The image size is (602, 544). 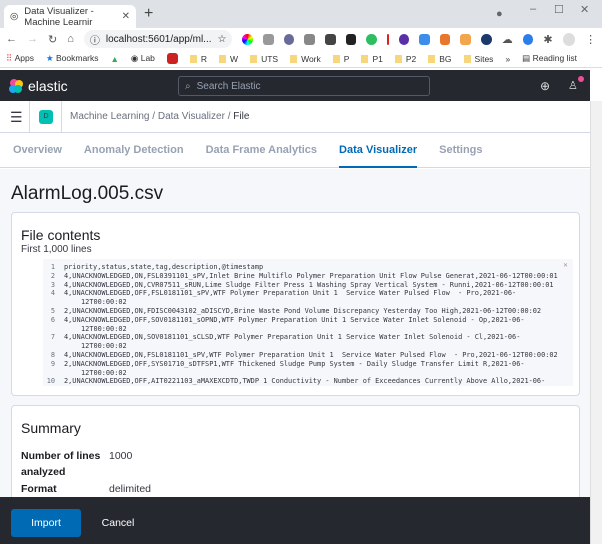 I want to click on tab-settings: Settings, so click(x=460, y=150).